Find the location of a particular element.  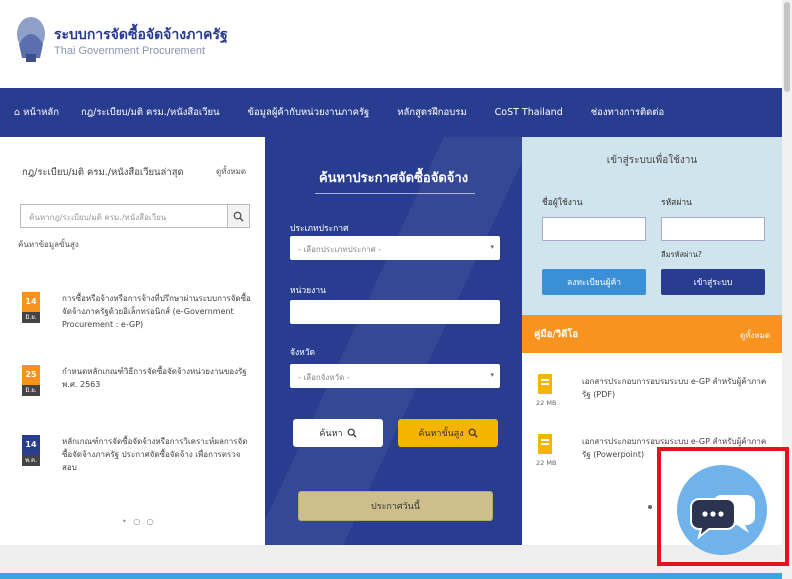

news-date-day: 25 is located at coordinates (31, 375).